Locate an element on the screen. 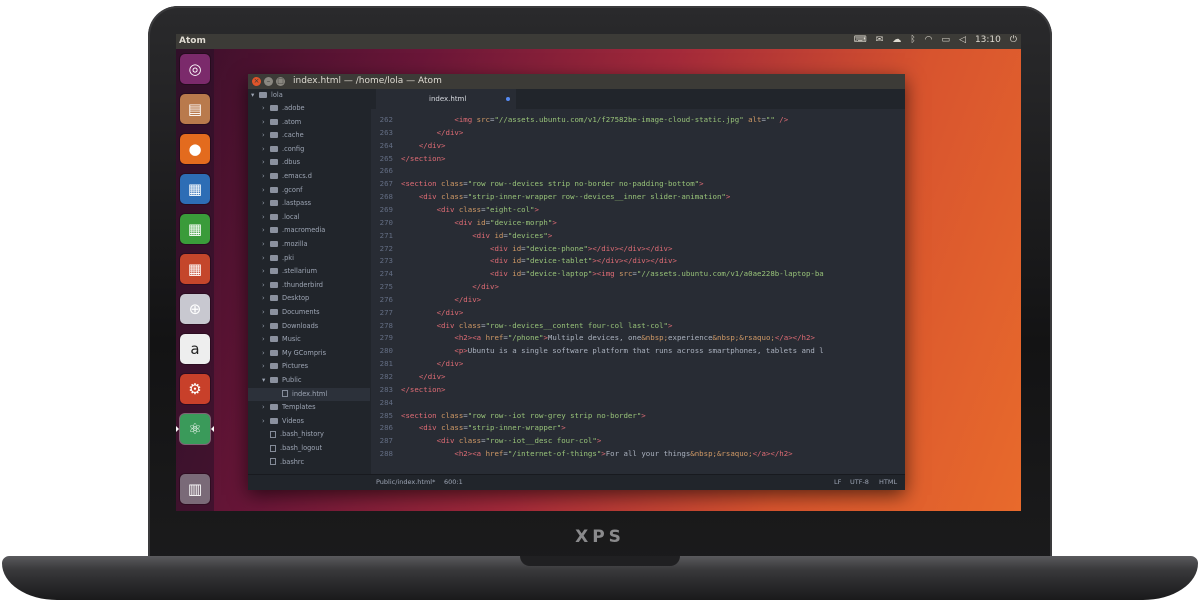 The image size is (1200, 614). line-number: 285 is located at coordinates (386, 415).